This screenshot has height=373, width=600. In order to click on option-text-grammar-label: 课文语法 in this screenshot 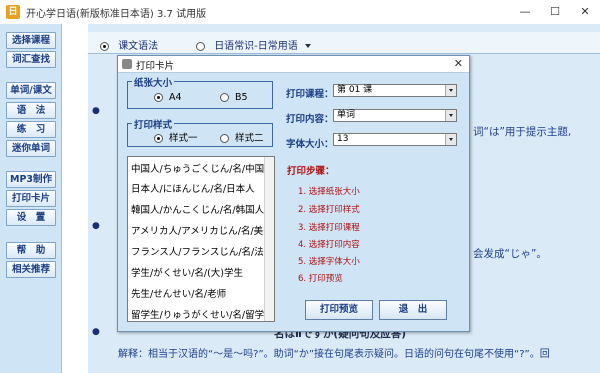, I will do `click(138, 46)`.